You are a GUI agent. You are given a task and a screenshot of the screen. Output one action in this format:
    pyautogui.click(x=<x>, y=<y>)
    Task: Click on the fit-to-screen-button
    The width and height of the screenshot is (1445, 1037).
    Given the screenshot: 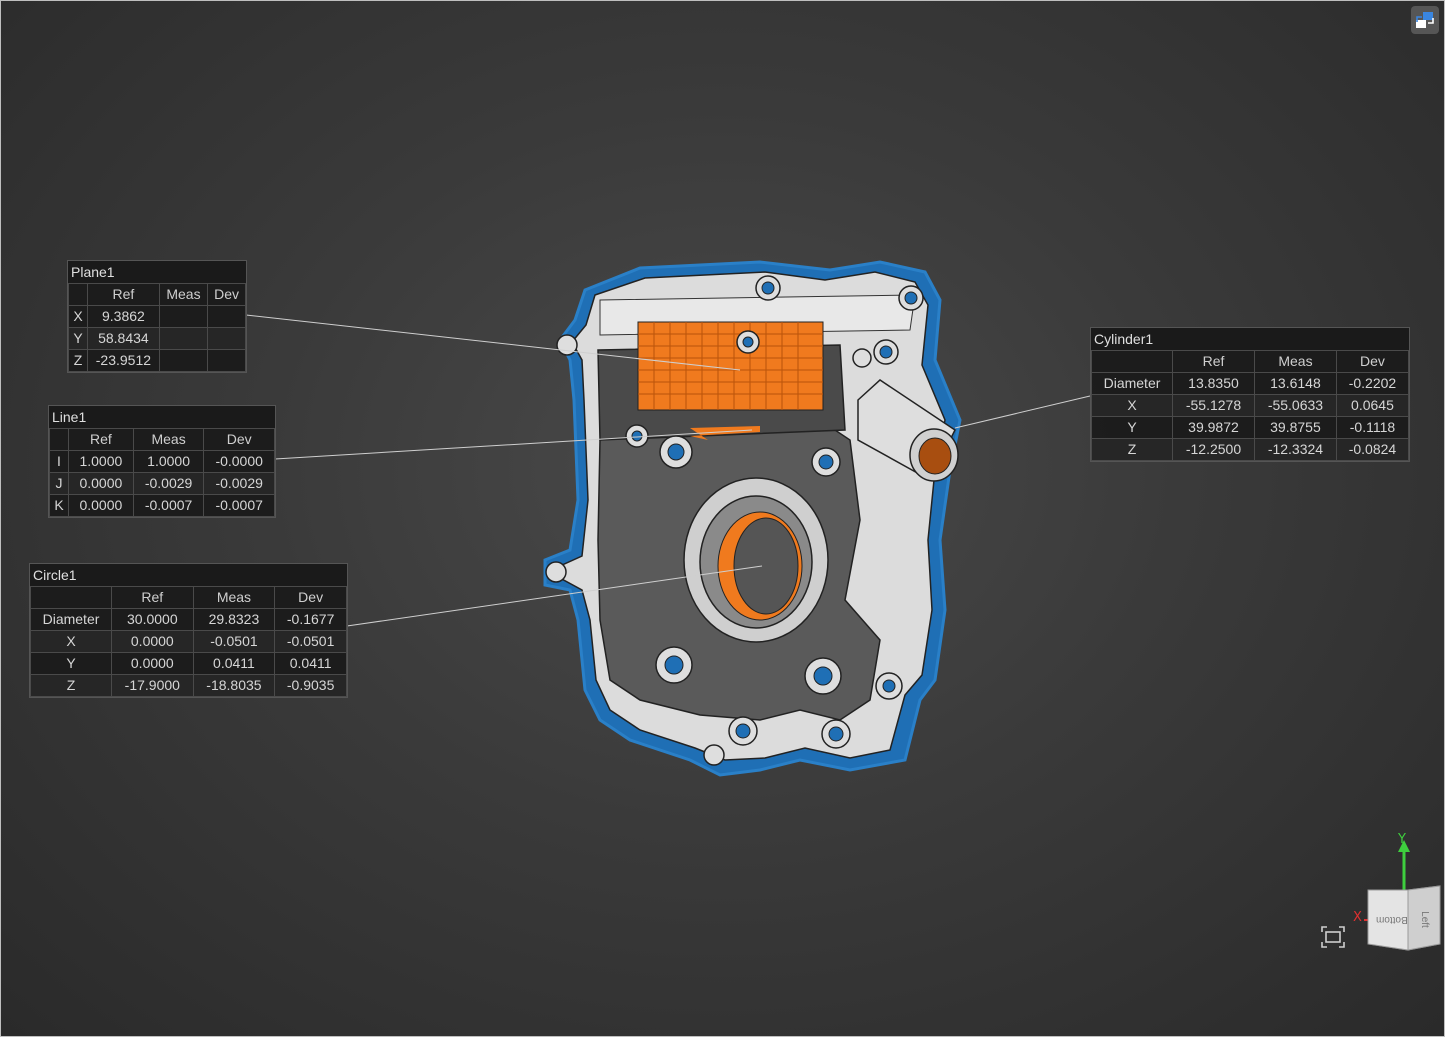 What is the action you would take?
    pyautogui.click(x=1333, y=937)
    